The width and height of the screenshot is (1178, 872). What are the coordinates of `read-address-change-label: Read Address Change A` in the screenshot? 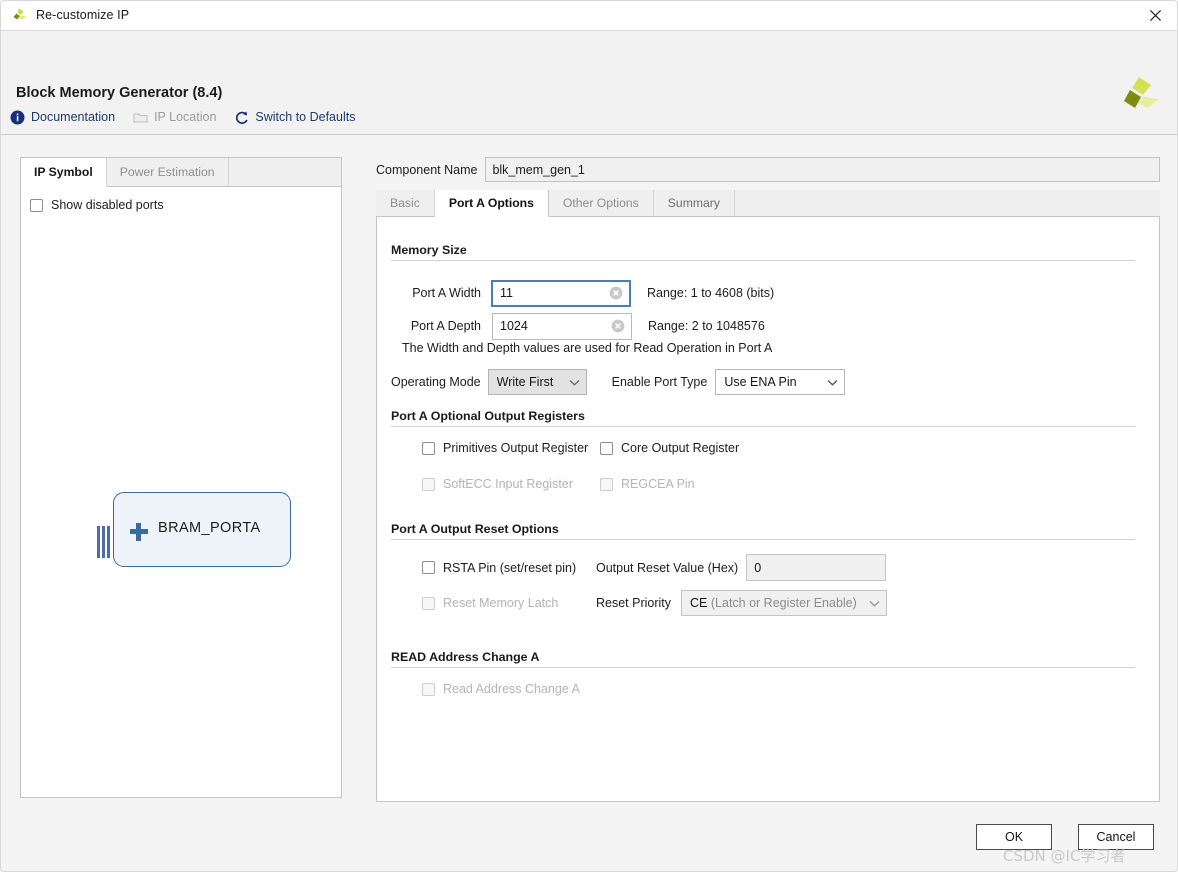 It's located at (511, 689).